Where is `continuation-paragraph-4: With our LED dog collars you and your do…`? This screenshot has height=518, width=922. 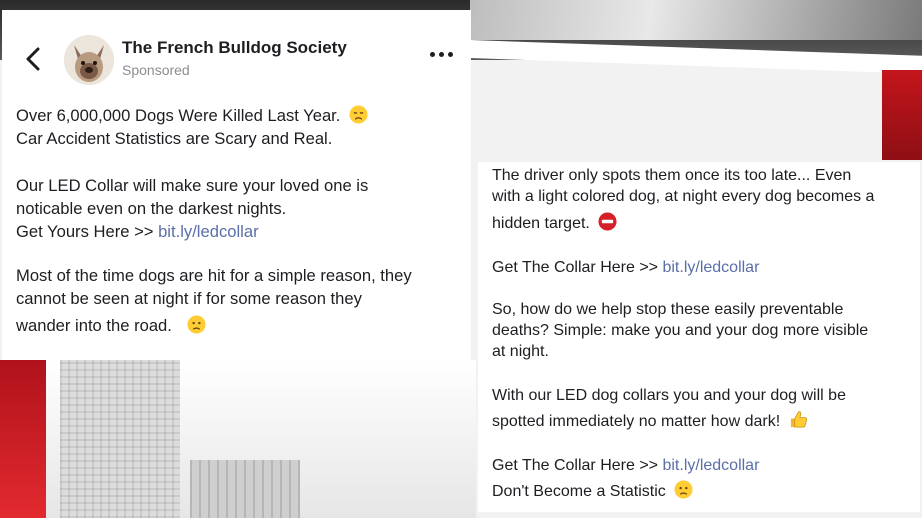 continuation-paragraph-4: With our LED dog collars you and your do… is located at coordinates (705, 408).